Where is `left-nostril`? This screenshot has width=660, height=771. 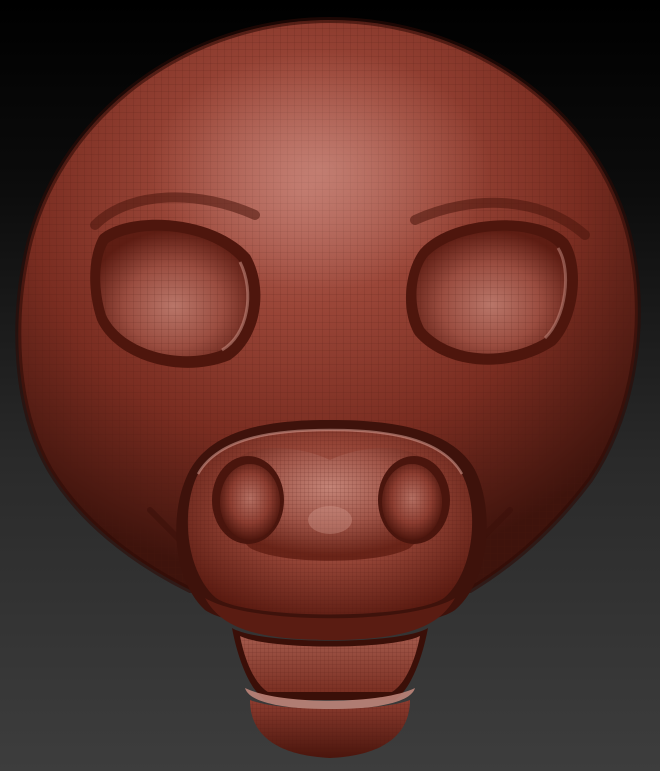 left-nostril is located at coordinates (248, 500).